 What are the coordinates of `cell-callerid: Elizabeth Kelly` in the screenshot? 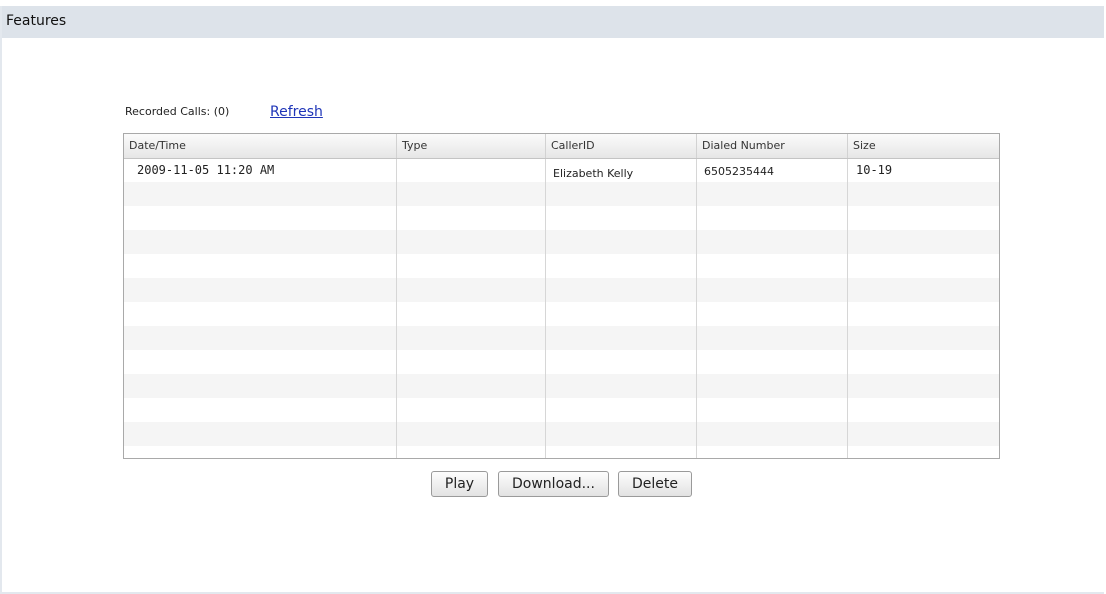 It's located at (593, 173).